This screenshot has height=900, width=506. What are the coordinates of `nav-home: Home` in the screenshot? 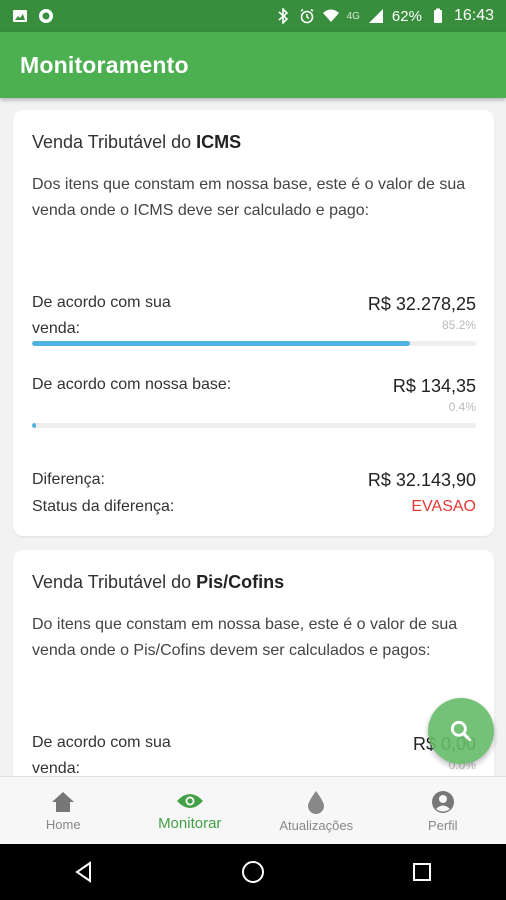 It's located at (63, 811).